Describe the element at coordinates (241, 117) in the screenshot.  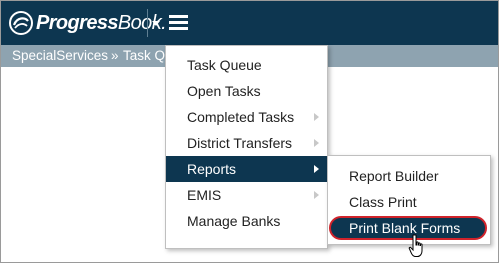
I see `menu-item-label: Completed Tasks` at that location.